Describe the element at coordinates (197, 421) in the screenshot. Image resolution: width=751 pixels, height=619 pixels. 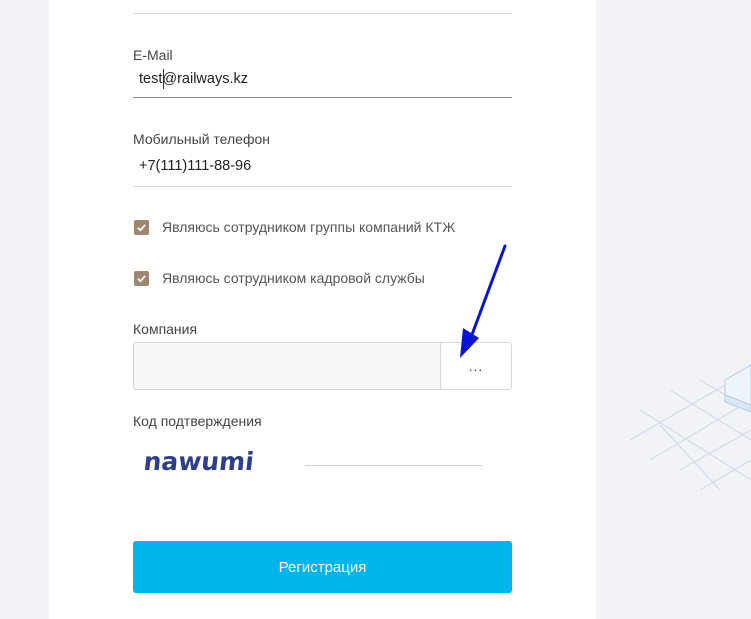
I see `captcha-label: Код подтверждения` at that location.